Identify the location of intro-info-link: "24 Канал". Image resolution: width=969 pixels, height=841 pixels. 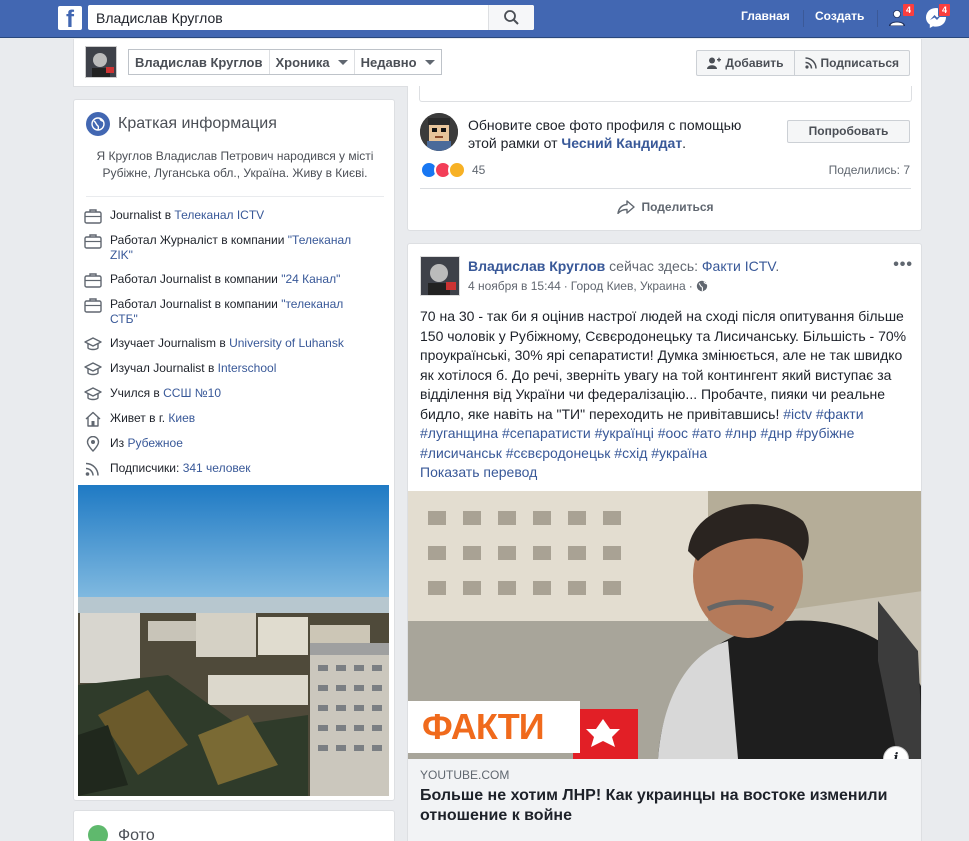
(310, 279).